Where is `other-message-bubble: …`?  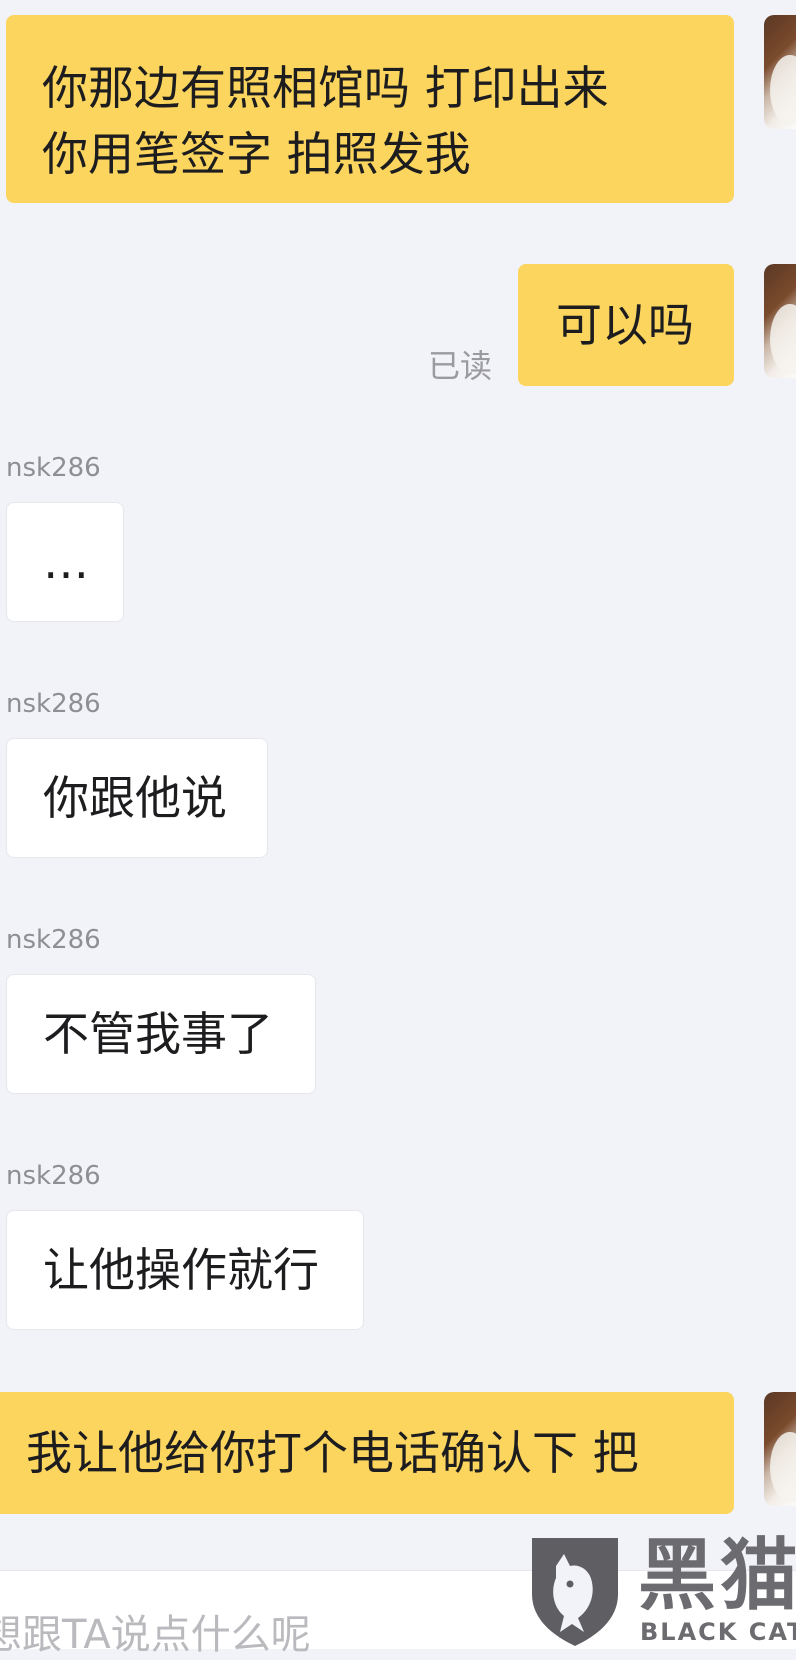 other-message-bubble: … is located at coordinates (65, 562).